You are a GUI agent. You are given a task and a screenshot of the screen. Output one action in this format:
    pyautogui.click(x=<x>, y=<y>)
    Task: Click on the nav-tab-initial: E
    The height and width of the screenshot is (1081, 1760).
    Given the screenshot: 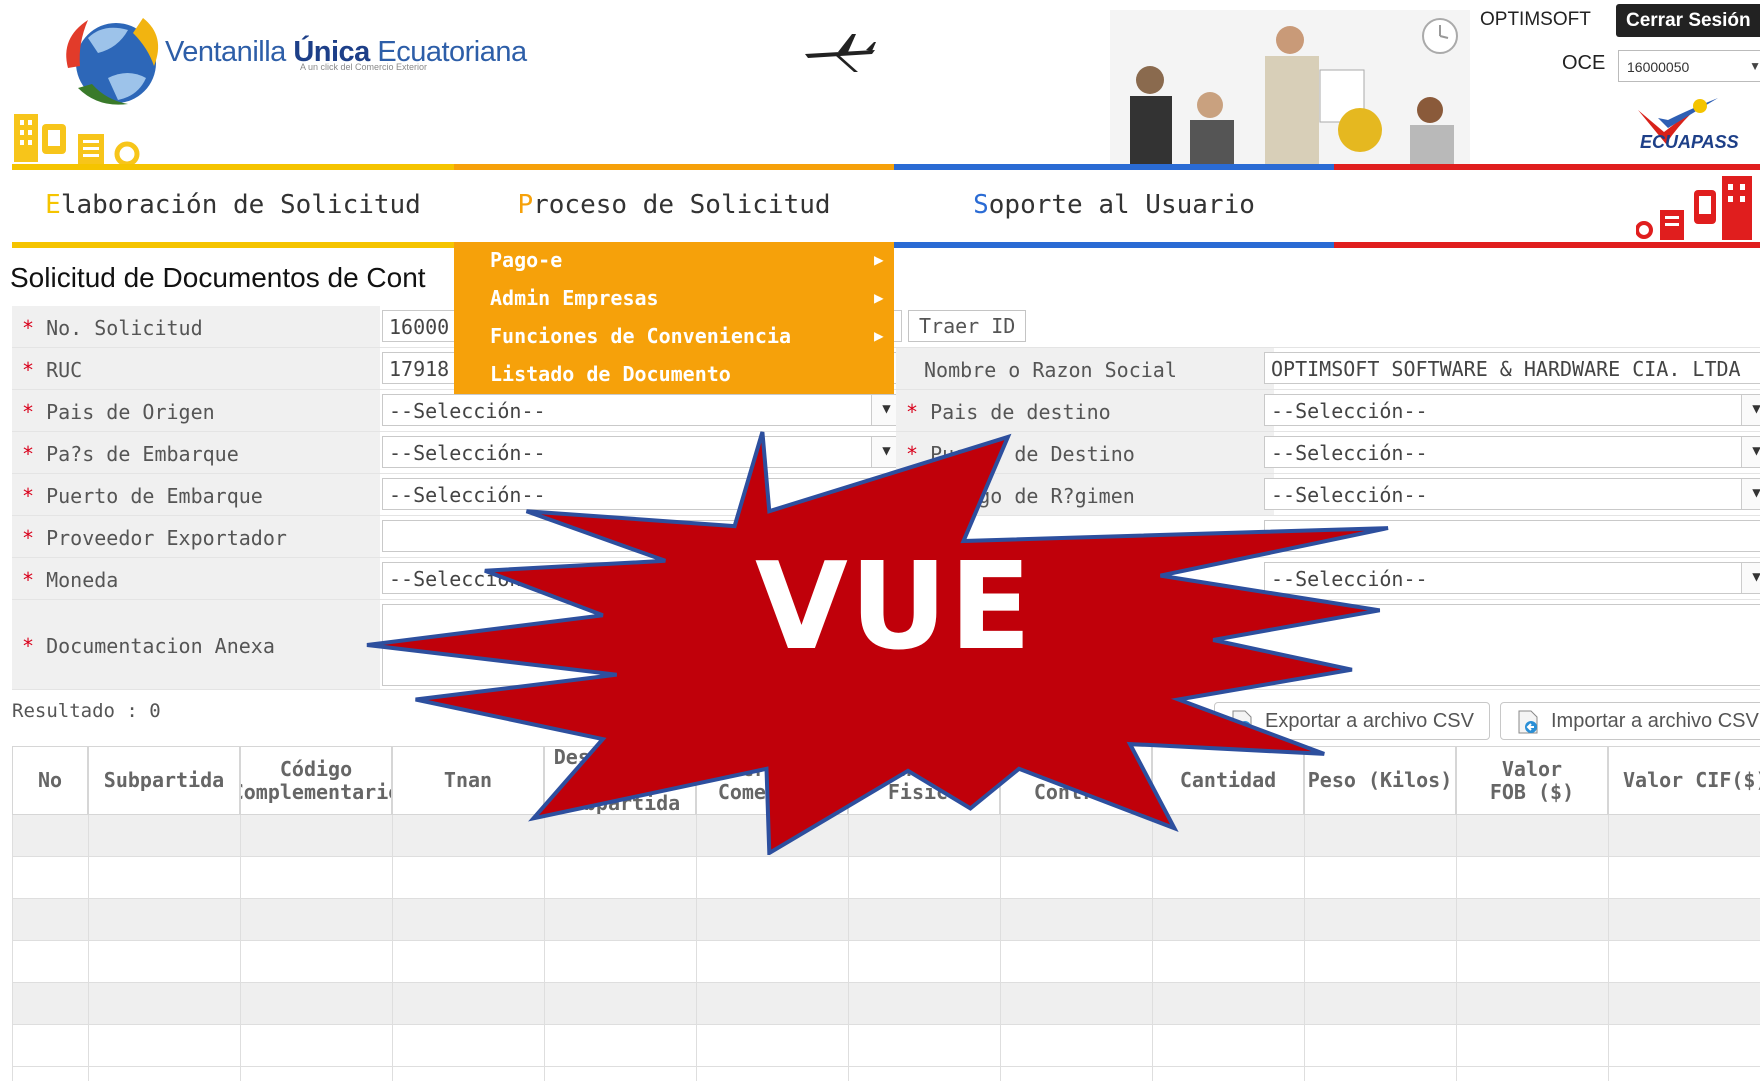 What is the action you would take?
    pyautogui.click(x=53, y=205)
    